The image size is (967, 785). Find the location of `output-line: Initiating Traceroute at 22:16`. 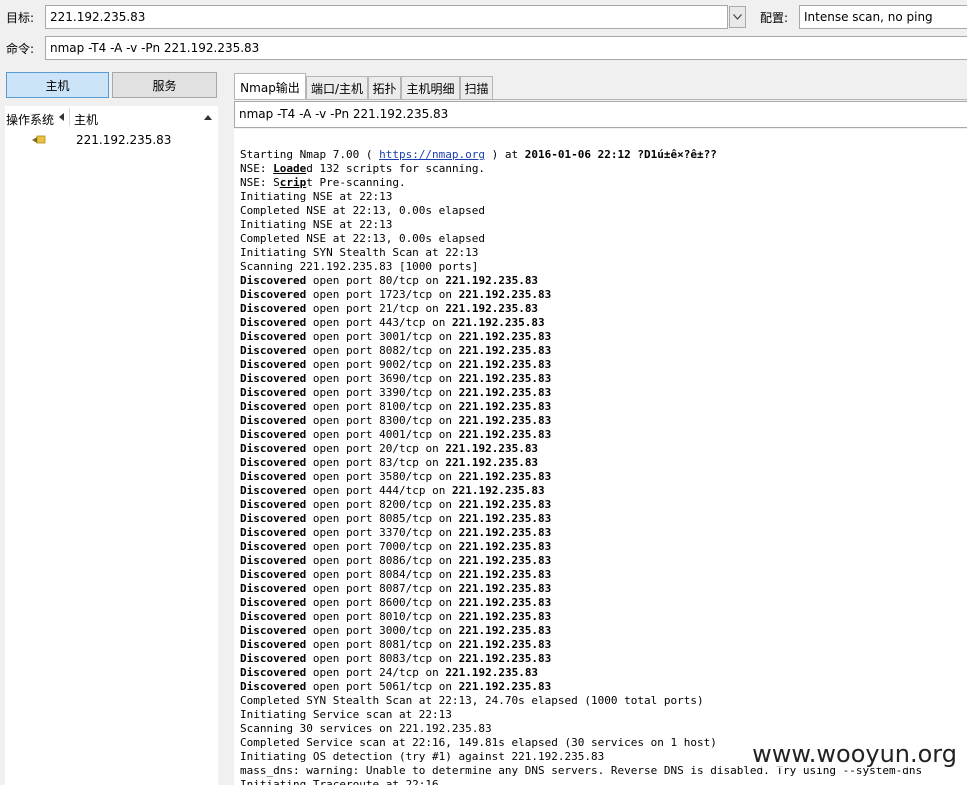

output-line: Initiating Traceroute at 22:16 is located at coordinates (339, 781).